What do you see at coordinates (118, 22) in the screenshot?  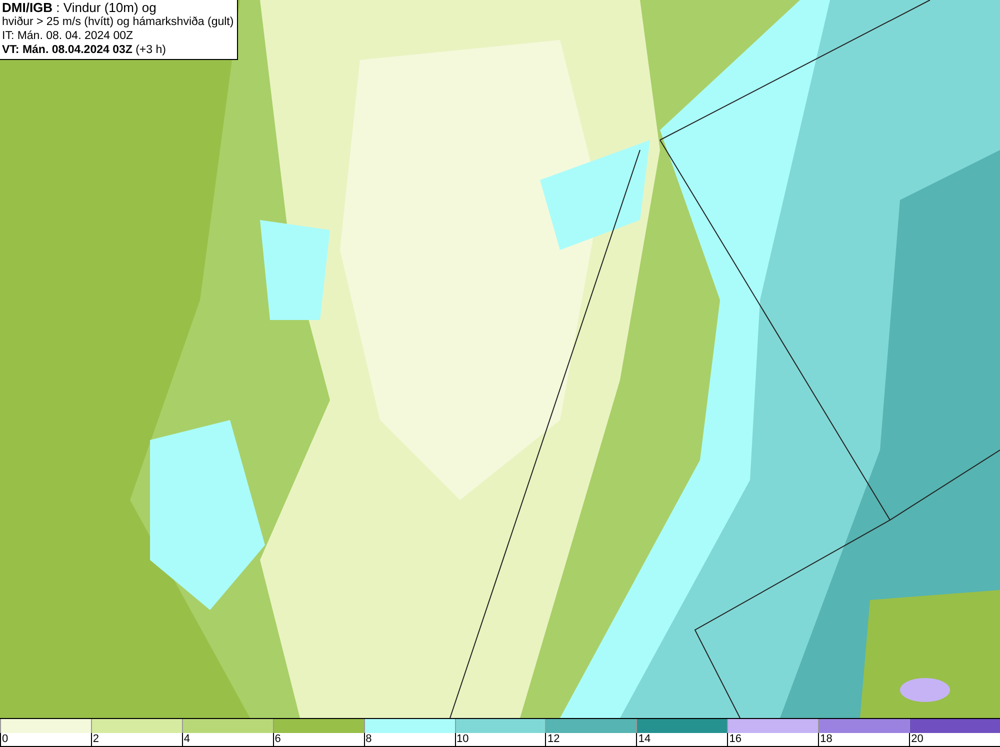 I see `title-line: hviður > 25 m/s (hvítt) og hámarkshviða (gult)` at bounding box center [118, 22].